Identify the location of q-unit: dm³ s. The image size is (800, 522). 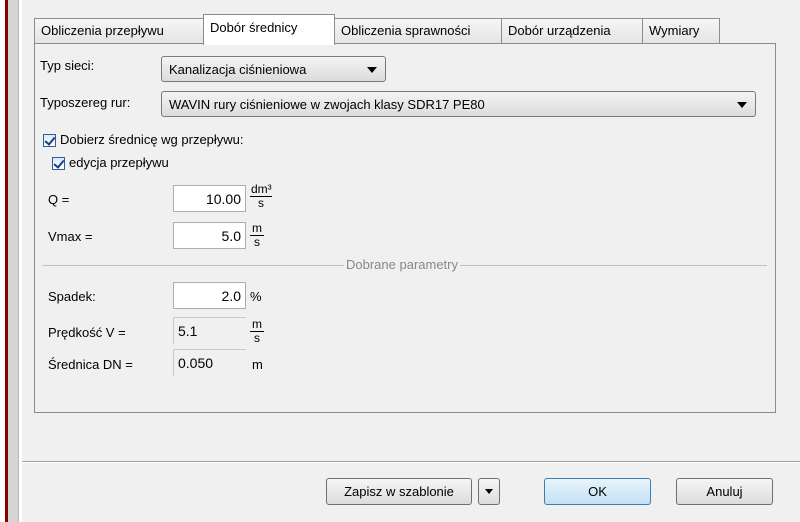
(261, 196).